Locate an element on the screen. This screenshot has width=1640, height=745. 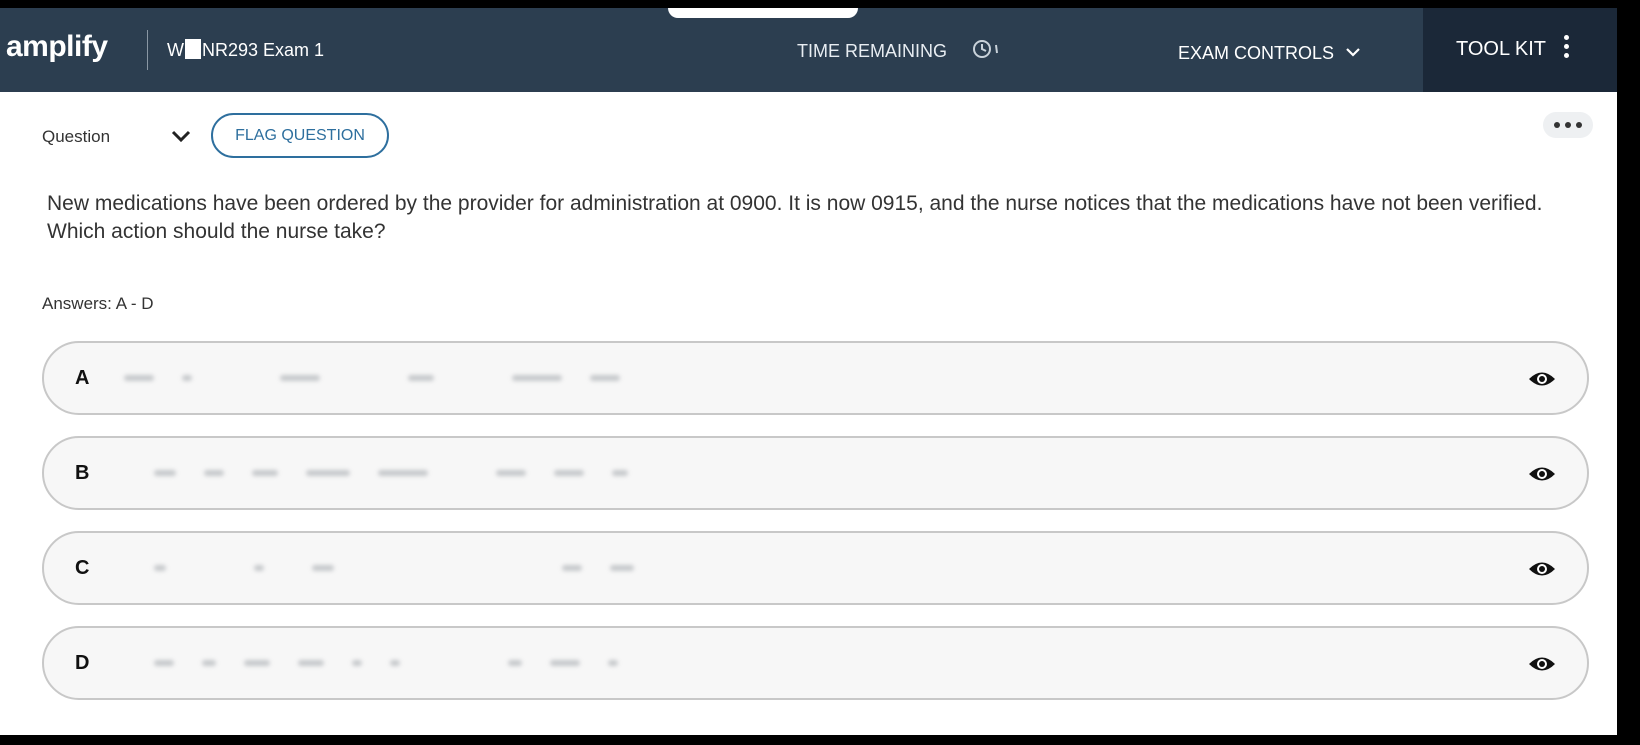
option-letter: A is located at coordinates (82, 378).